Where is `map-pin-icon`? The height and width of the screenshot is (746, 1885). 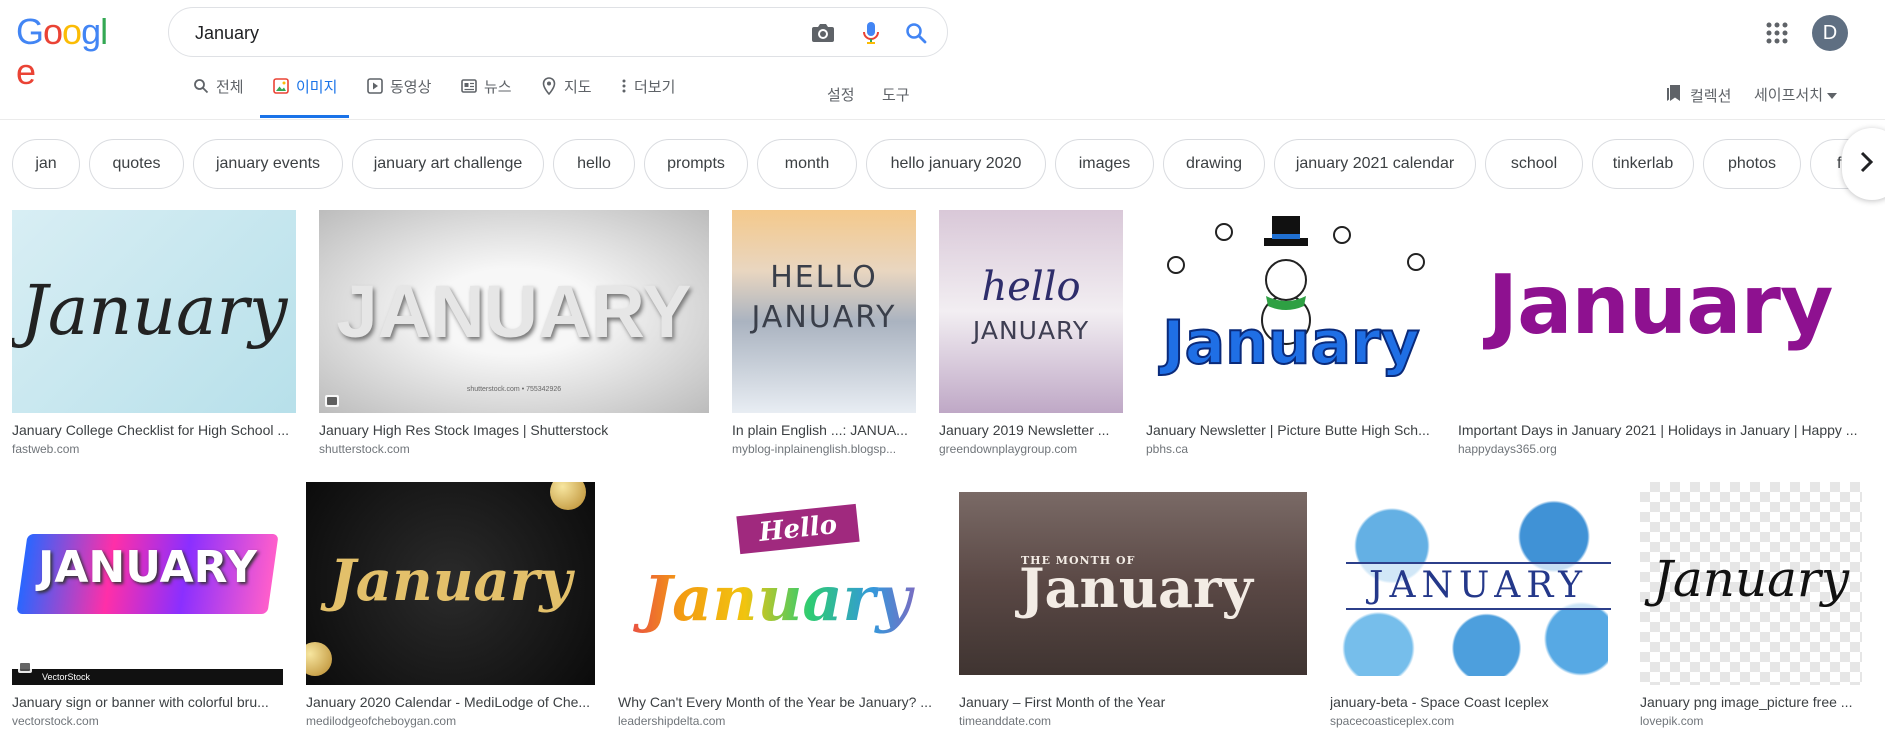
map-pin-icon is located at coordinates (549, 86).